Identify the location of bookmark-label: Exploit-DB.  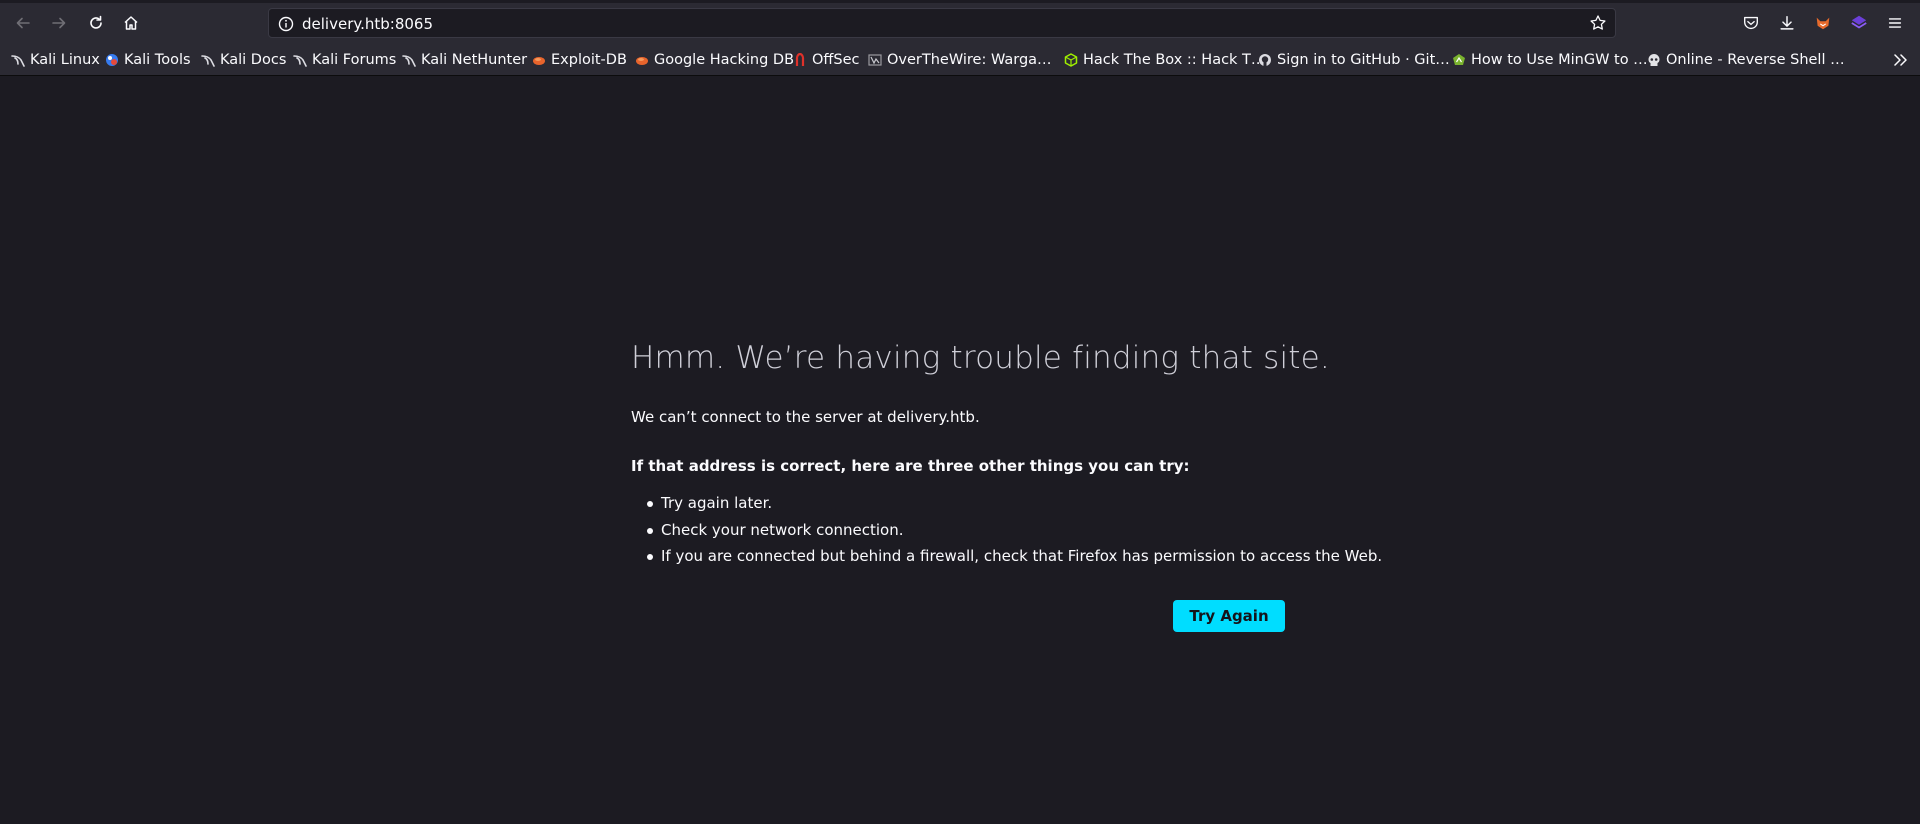
(589, 60).